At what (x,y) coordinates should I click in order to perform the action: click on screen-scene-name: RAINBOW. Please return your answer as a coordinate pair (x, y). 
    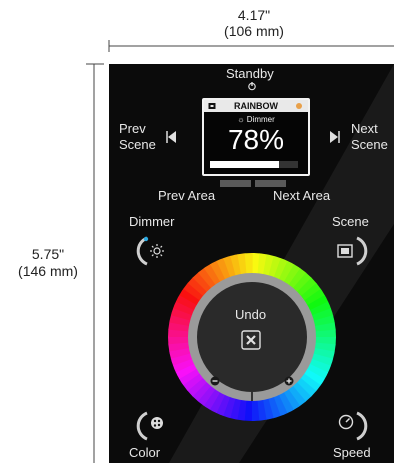
    Looking at the image, I should click on (256, 106).